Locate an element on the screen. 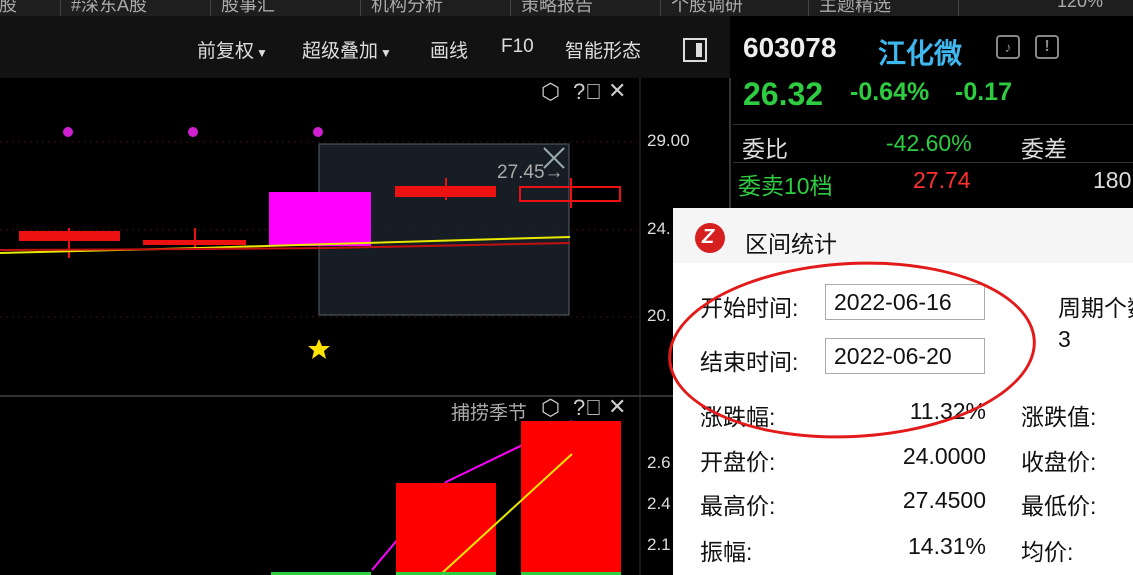  top-tab-bar: 股 #深东A股 股事汇 机构分析 策略报告 个股调研 主题精选 120% is located at coordinates (566, 8).